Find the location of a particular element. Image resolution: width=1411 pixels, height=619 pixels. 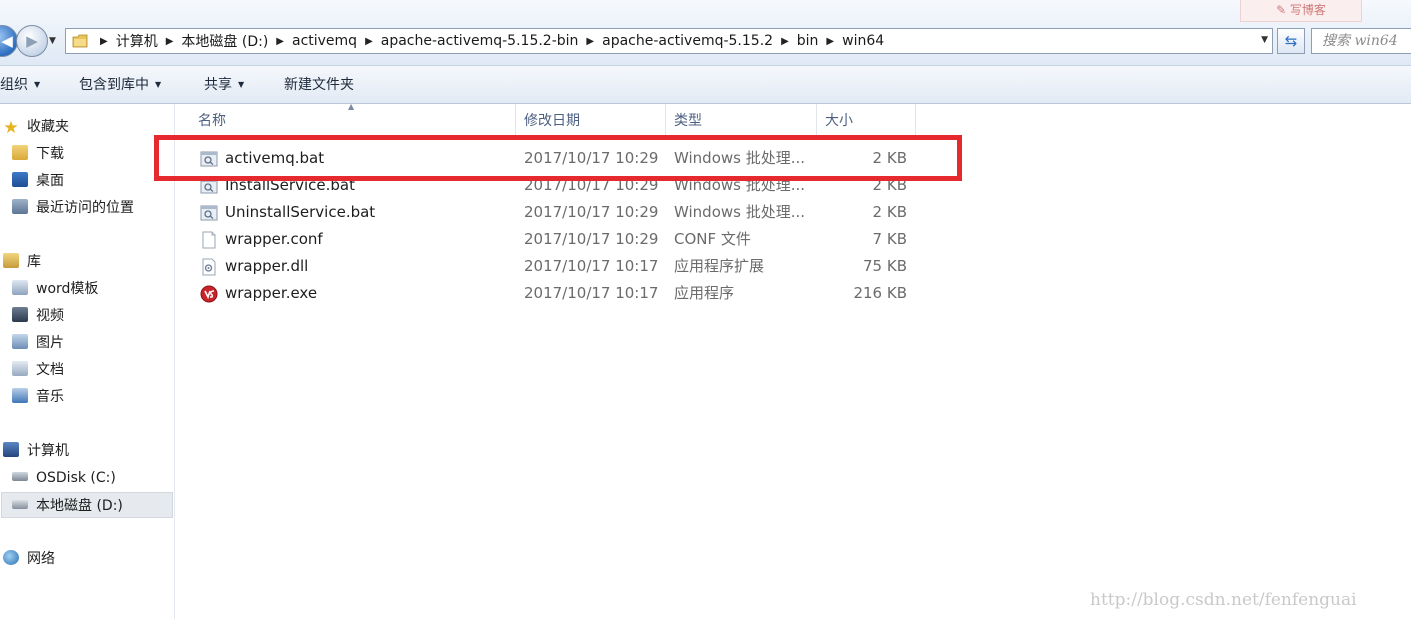

nav-computer: 计算机 is located at coordinates (36, 451).